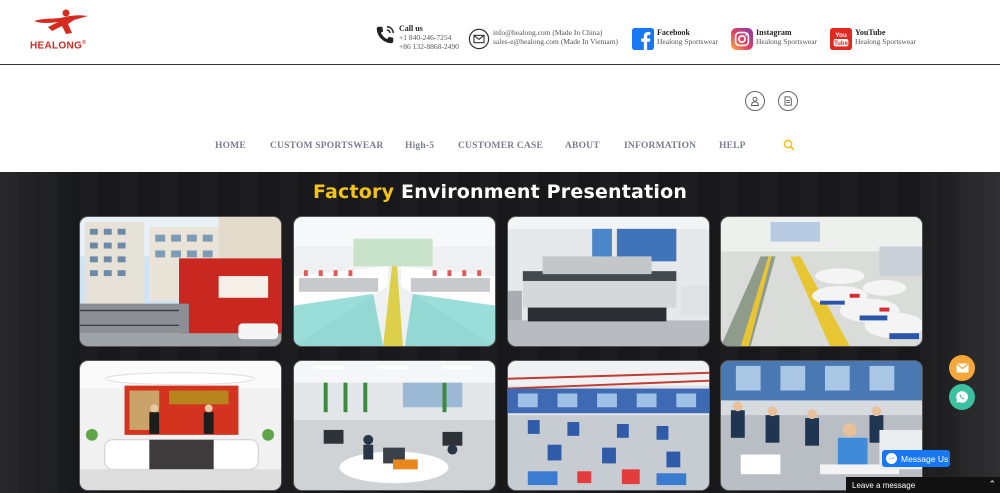  Describe the element at coordinates (916, 458) in the screenshot. I see `messenger-button: Message Us` at that location.